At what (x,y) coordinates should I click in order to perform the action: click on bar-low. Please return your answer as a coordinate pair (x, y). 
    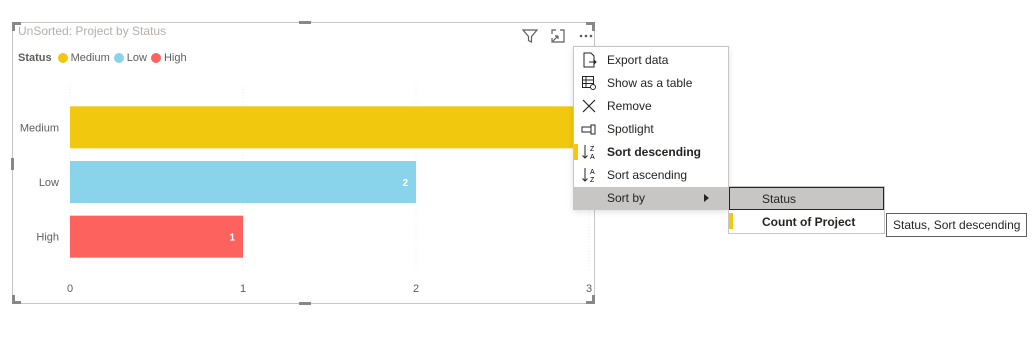
    Looking at the image, I should click on (243, 182).